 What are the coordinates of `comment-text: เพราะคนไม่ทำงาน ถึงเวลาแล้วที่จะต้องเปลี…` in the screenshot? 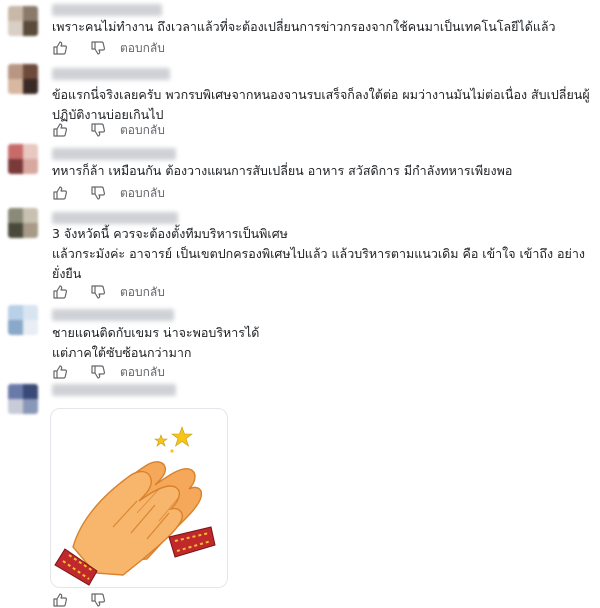 It's located at (304, 26).